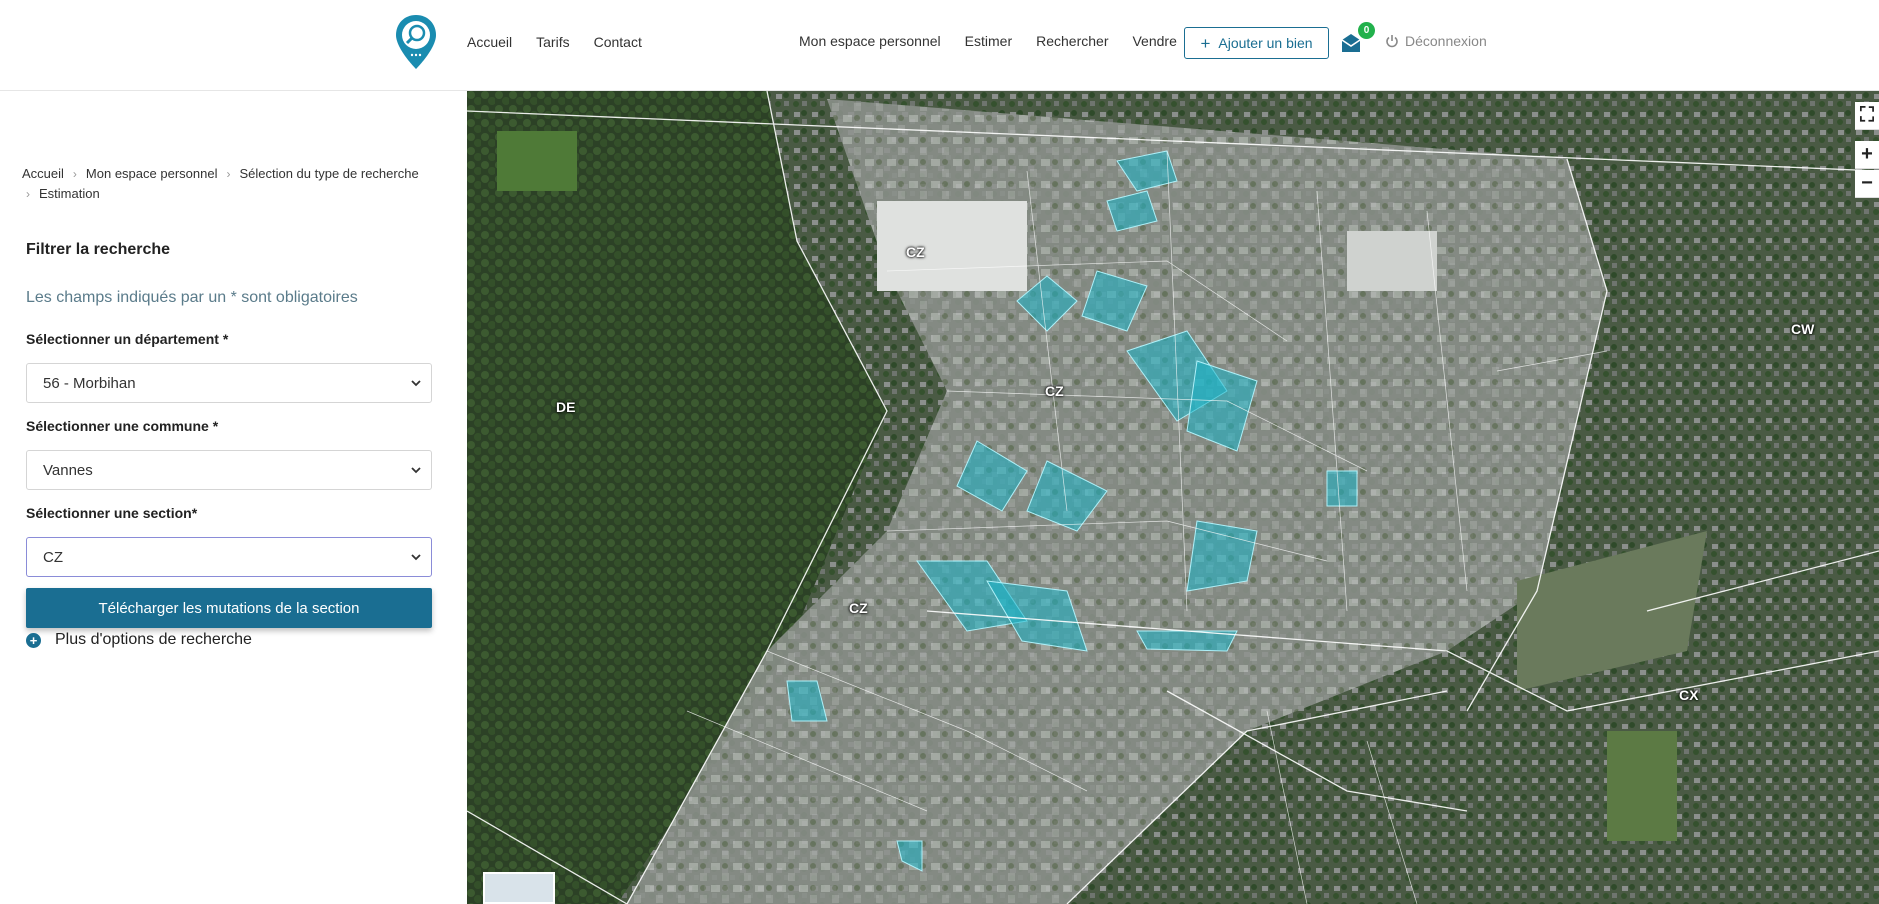 This screenshot has height=904, width=1879. I want to click on nav-tarifs: Tarifs, so click(552, 42).